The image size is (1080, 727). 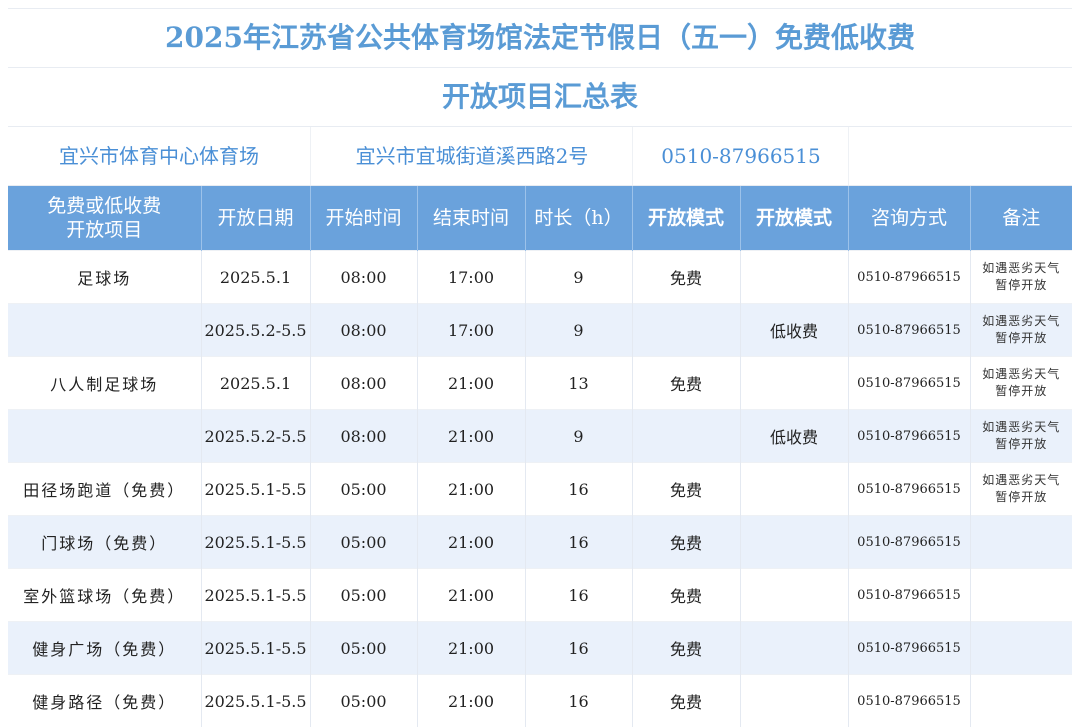 What do you see at coordinates (740, 156) in the screenshot?
I see `venue-phone: 0510-87966515` at bounding box center [740, 156].